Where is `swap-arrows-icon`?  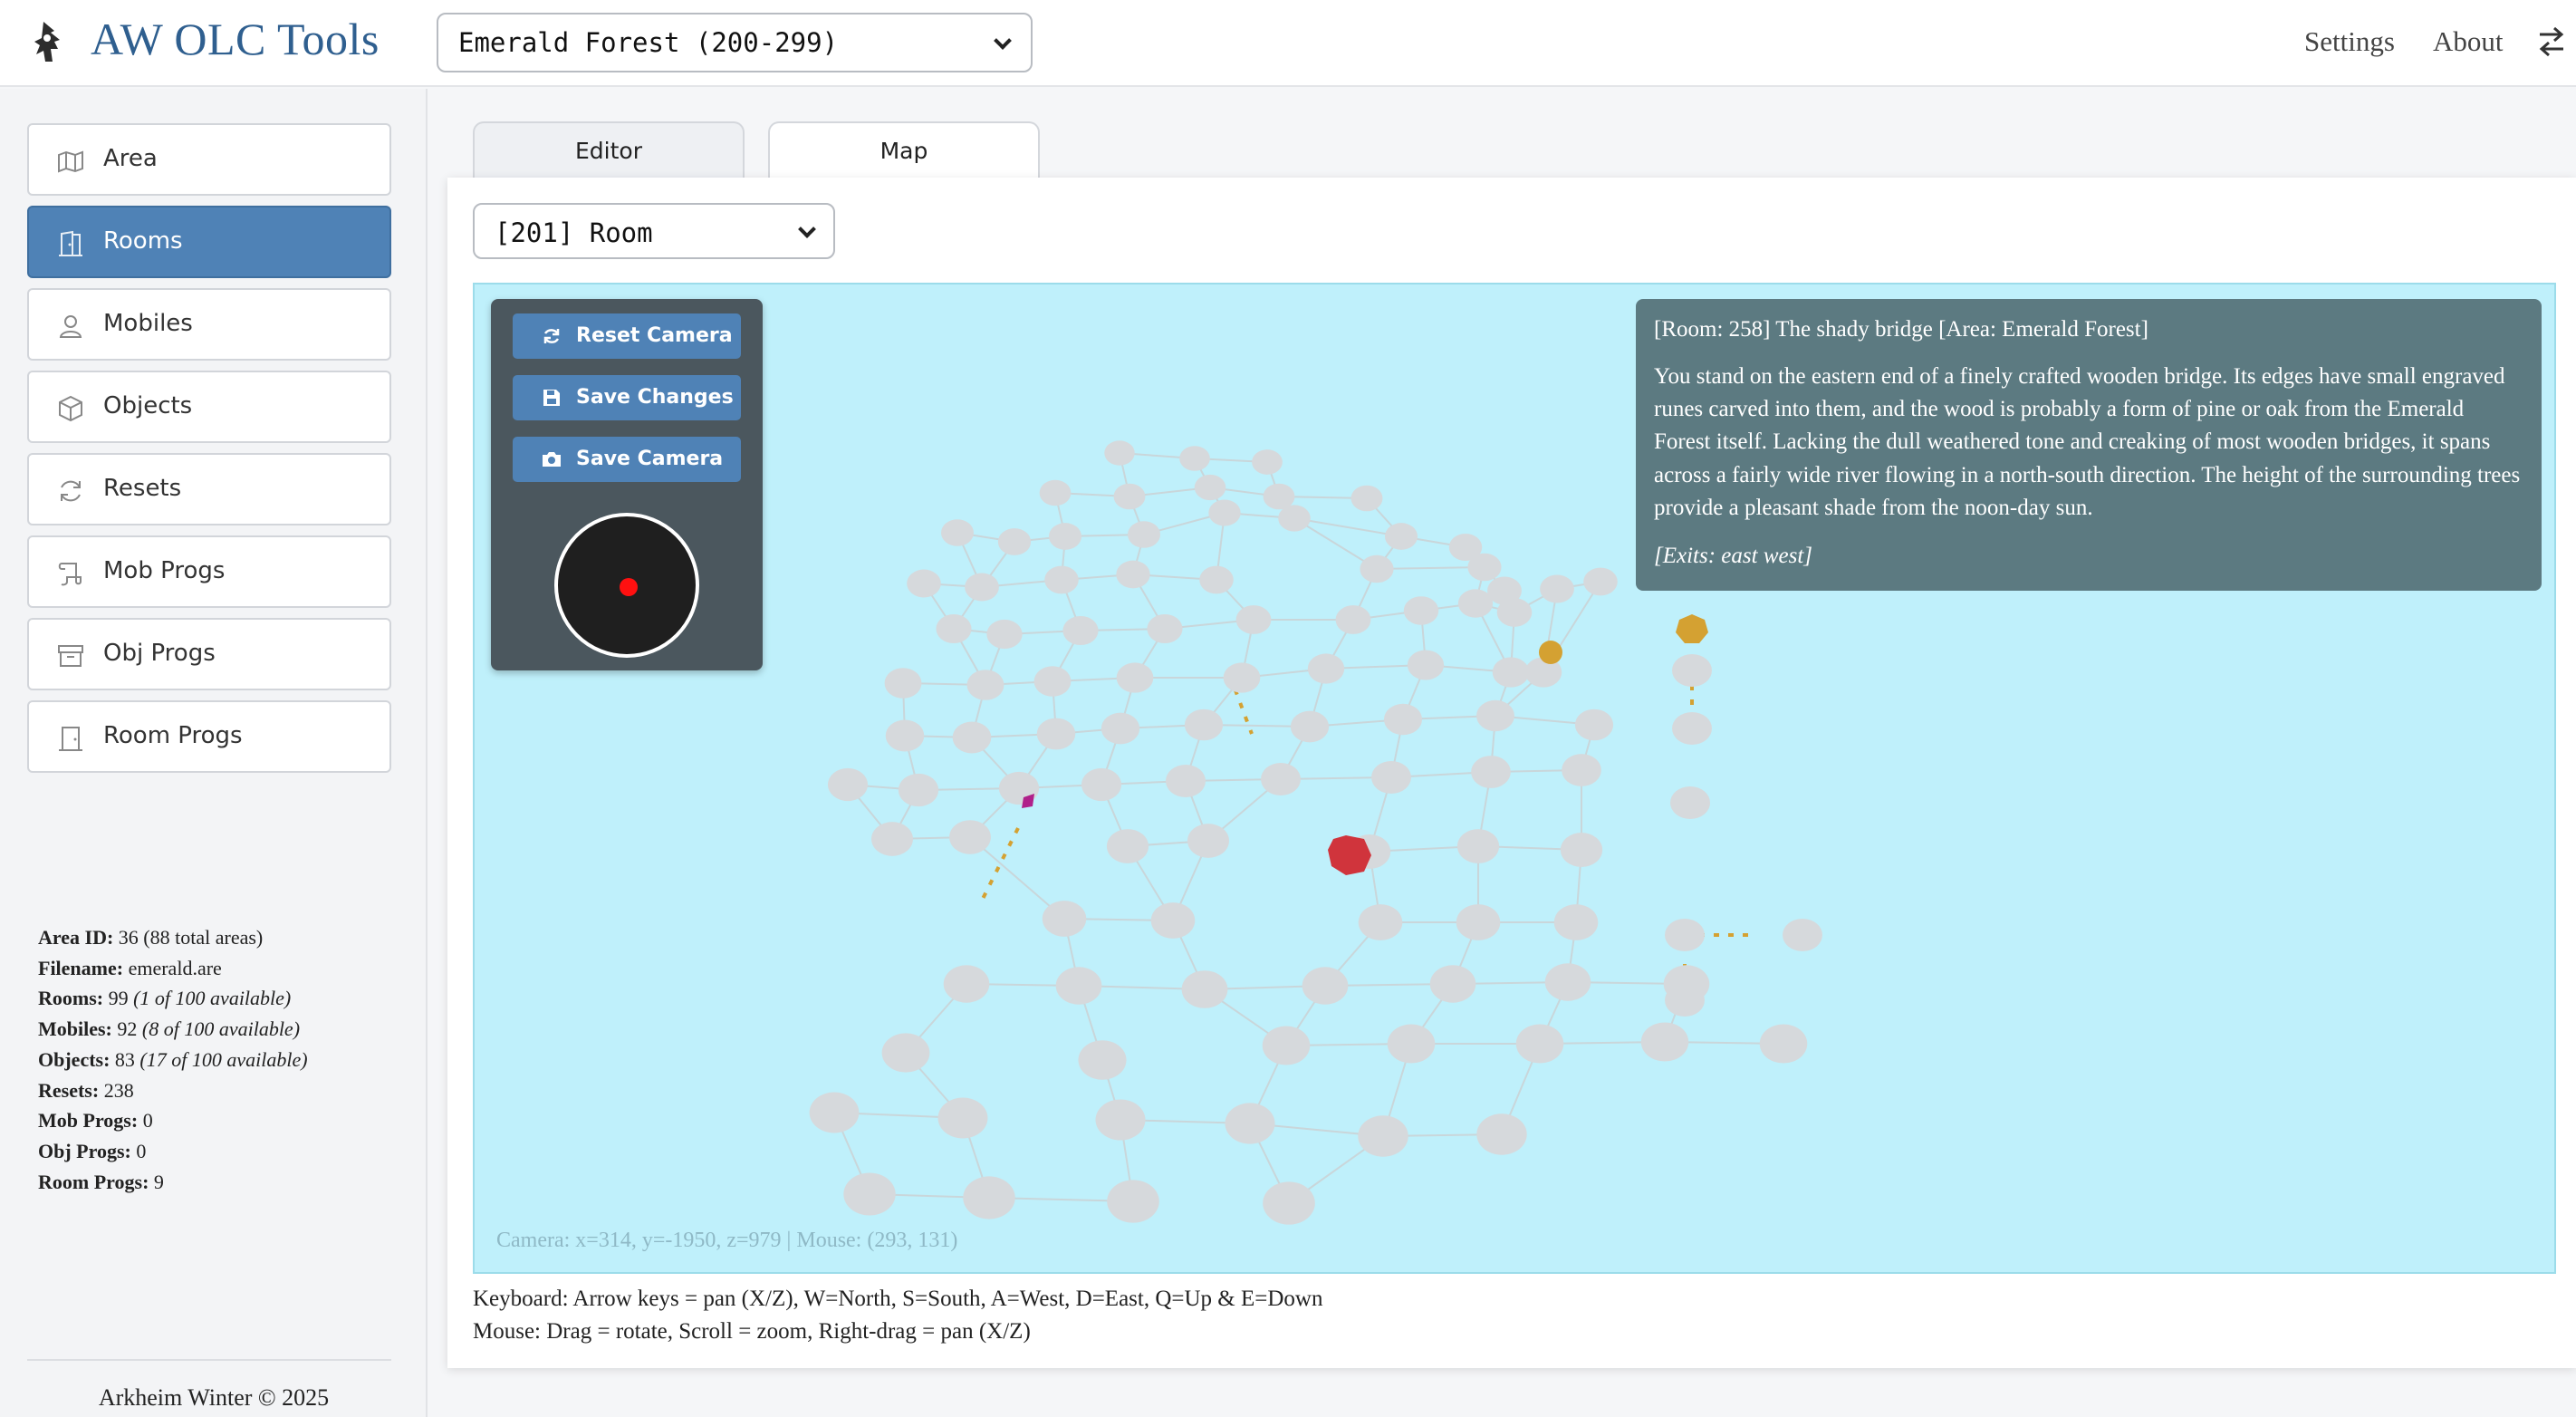
swap-arrows-icon is located at coordinates (2551, 41).